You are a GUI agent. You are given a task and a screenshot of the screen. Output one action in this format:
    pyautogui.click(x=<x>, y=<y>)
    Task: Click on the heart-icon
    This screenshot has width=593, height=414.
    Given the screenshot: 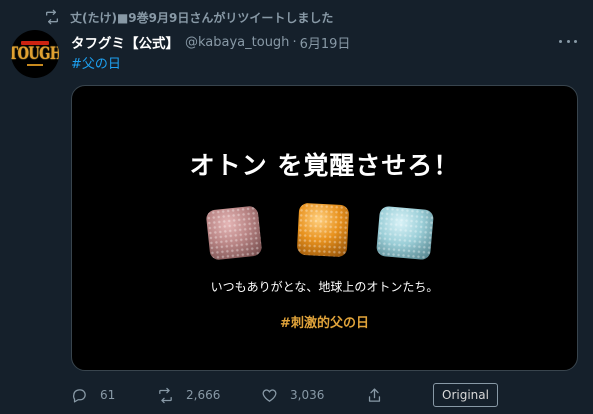 What is the action you would take?
    pyautogui.click(x=269, y=395)
    